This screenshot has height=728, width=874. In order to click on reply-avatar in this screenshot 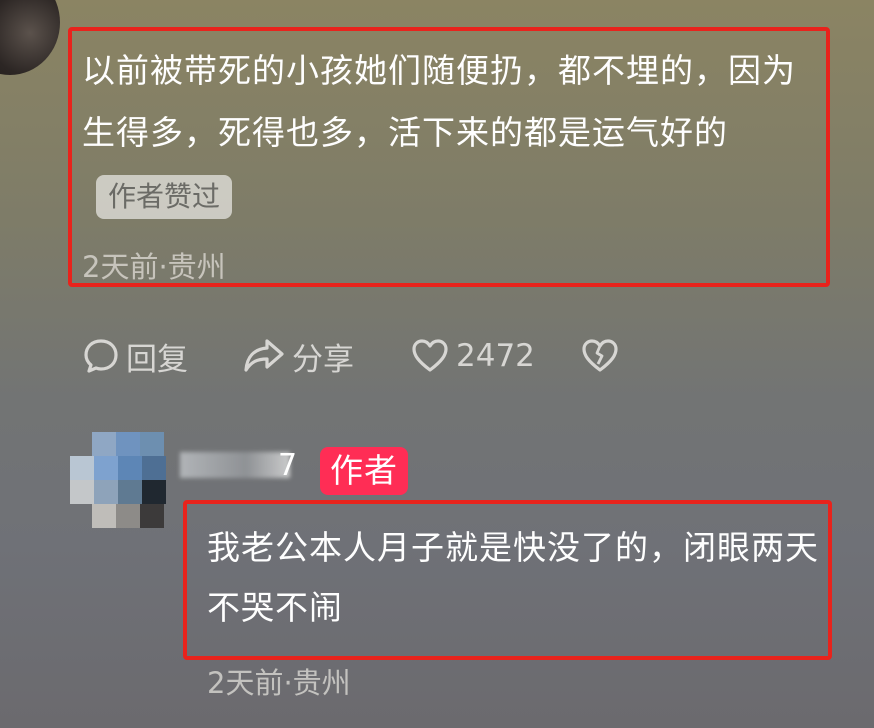, I will do `click(125, 487)`.